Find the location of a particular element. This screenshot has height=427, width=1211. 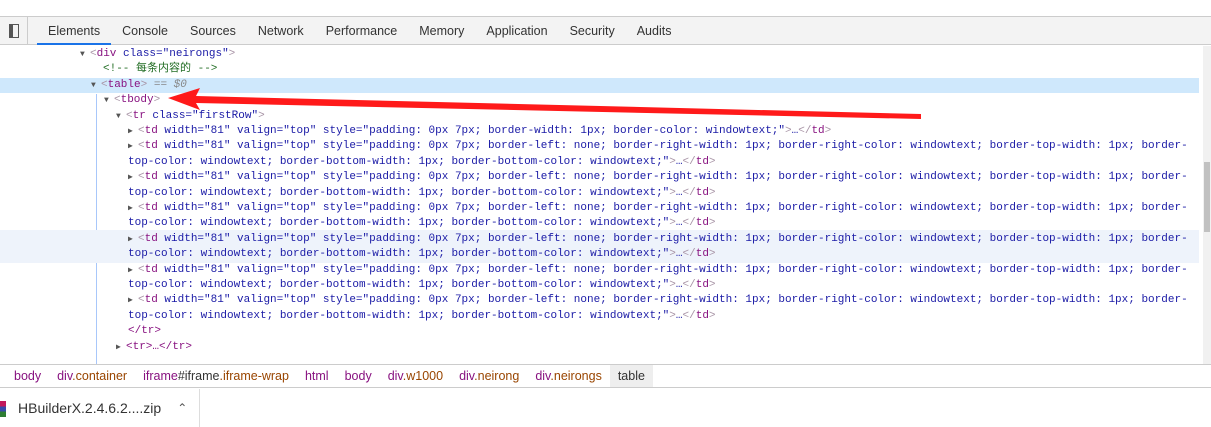

breadcrumb-table: table is located at coordinates (631, 376).